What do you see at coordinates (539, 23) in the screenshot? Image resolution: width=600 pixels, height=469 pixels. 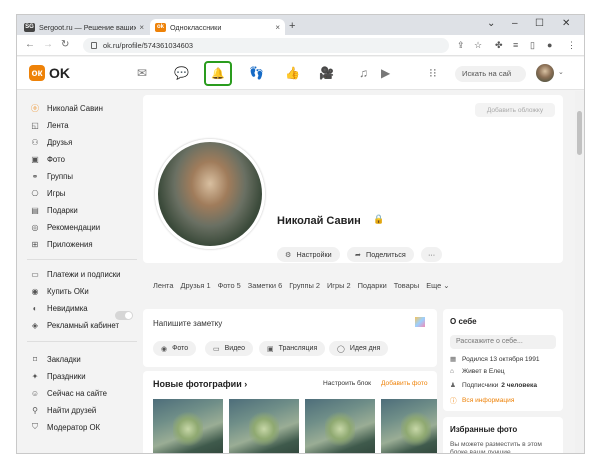 I see `maximize-icon: ☐` at bounding box center [539, 23].